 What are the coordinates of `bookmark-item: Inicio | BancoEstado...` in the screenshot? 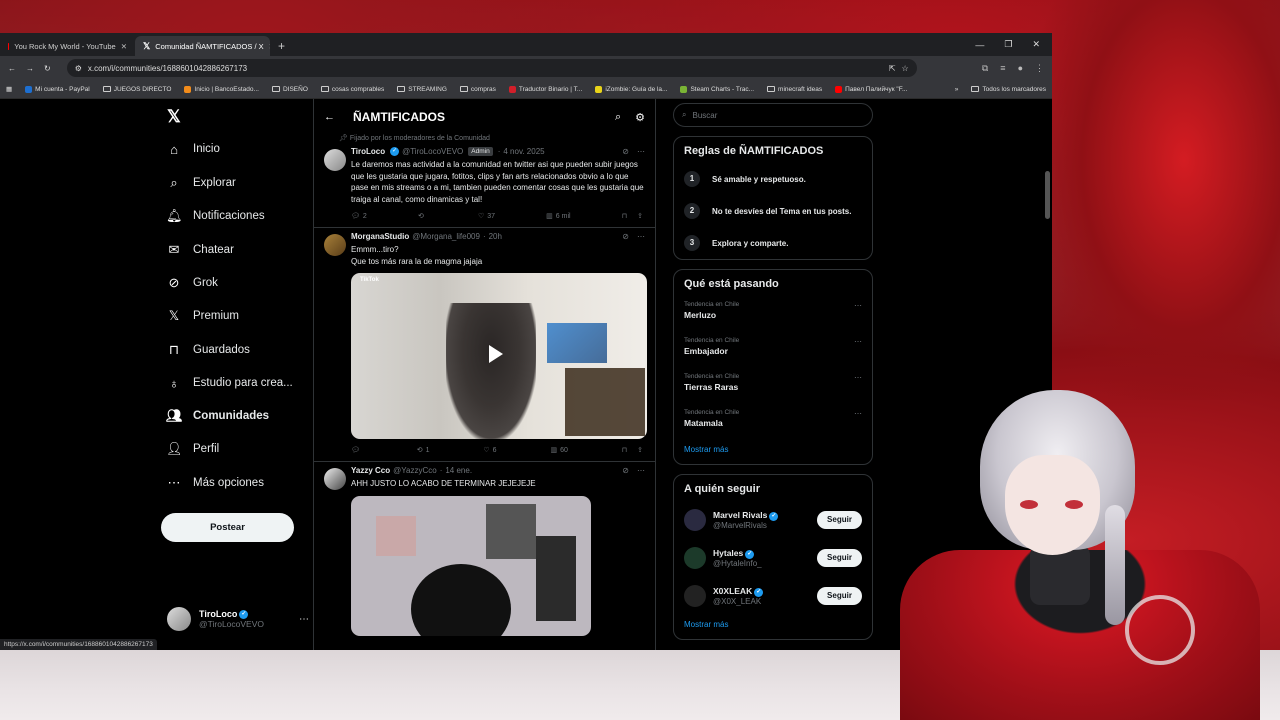 It's located at (221, 89).